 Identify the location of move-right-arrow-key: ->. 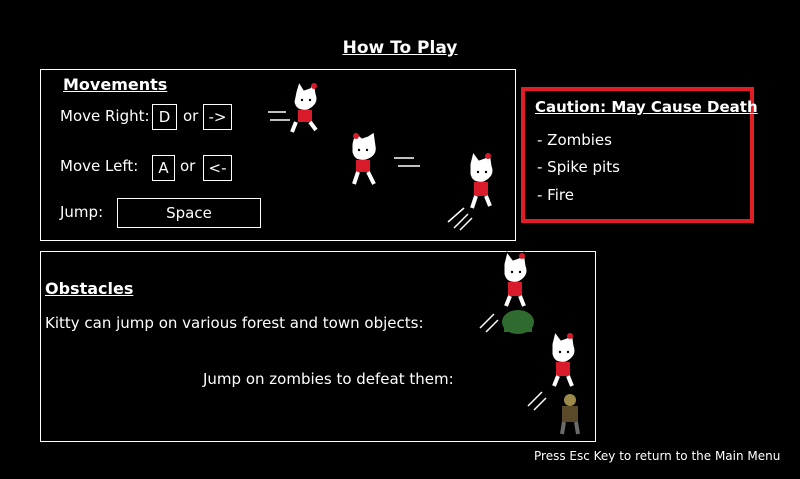
(217, 117).